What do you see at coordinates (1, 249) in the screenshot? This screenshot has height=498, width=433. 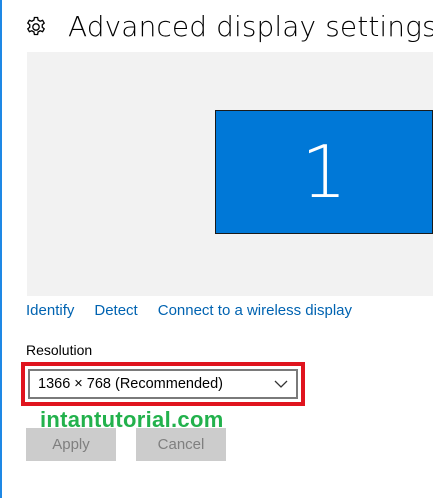 I see `window-left-border` at bounding box center [1, 249].